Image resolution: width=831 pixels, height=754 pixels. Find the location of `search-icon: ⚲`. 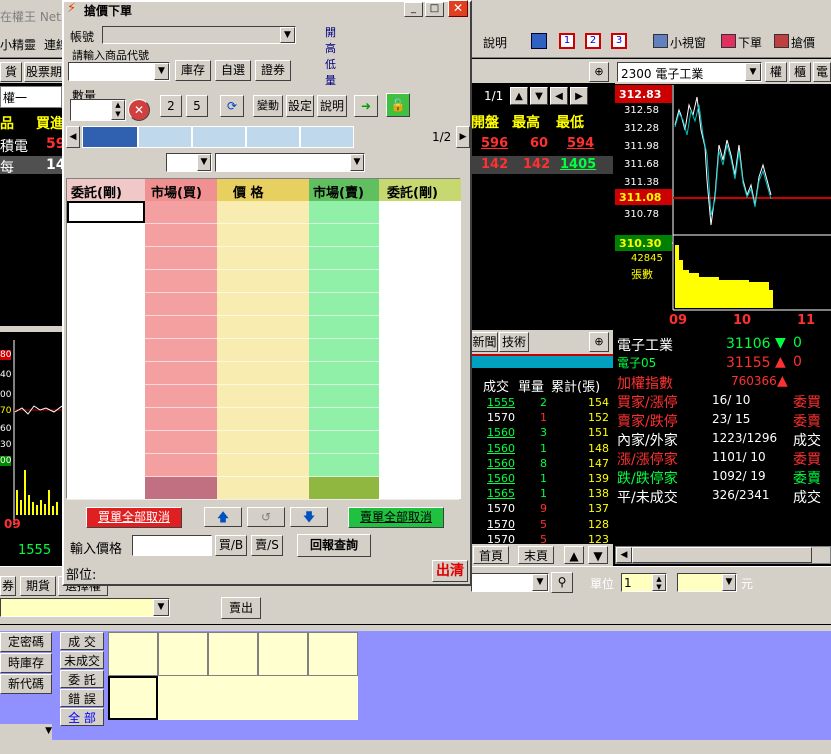

search-icon: ⚲ is located at coordinates (562, 582).